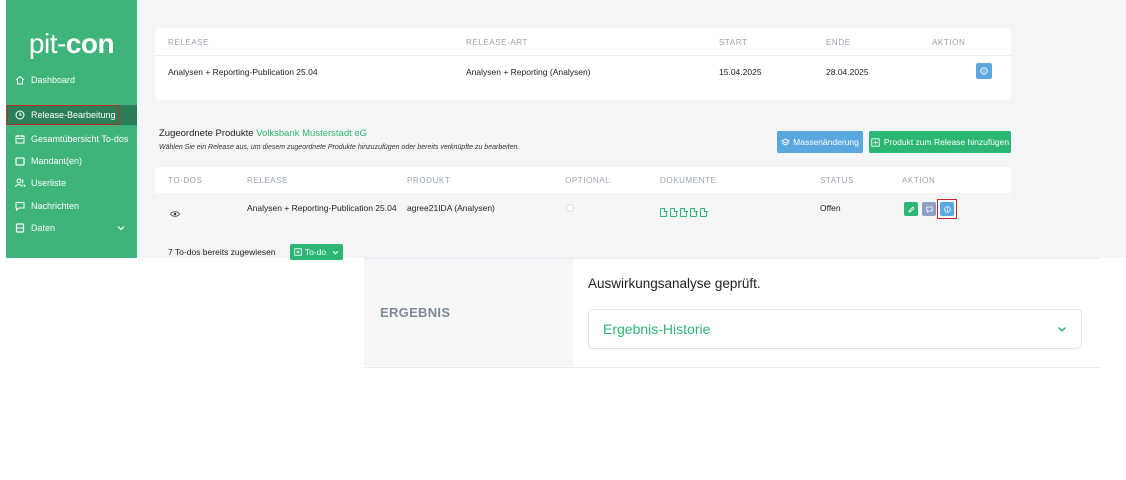  What do you see at coordinates (20, 183) in the screenshot?
I see `users-icon` at bounding box center [20, 183].